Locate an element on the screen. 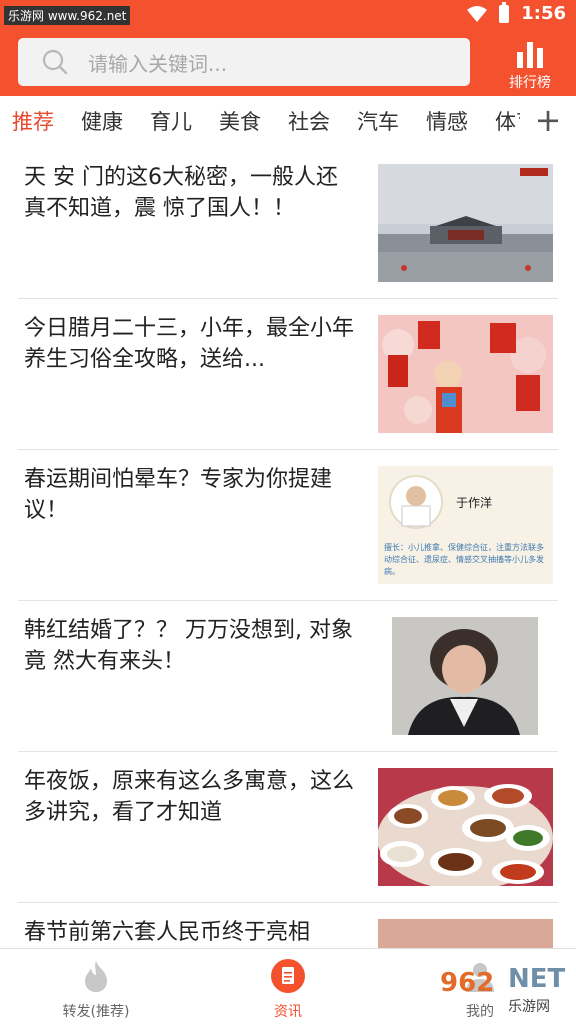  list-item: 年夜饭，原来有这么多寓意，这么多讲究，看了才知道 is located at coordinates (288, 827).